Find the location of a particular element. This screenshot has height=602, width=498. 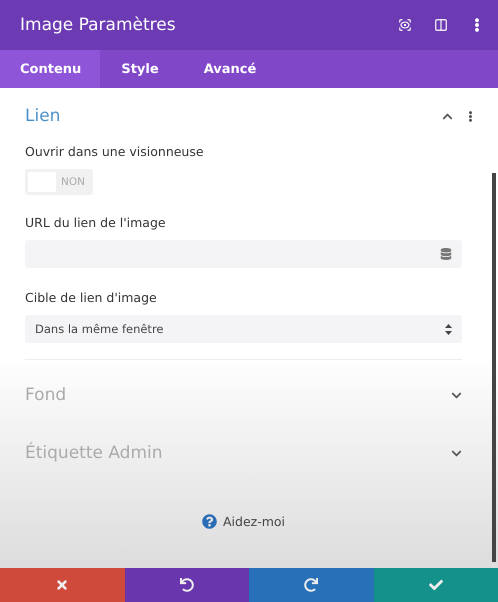

tab: Contenu is located at coordinates (50, 69).